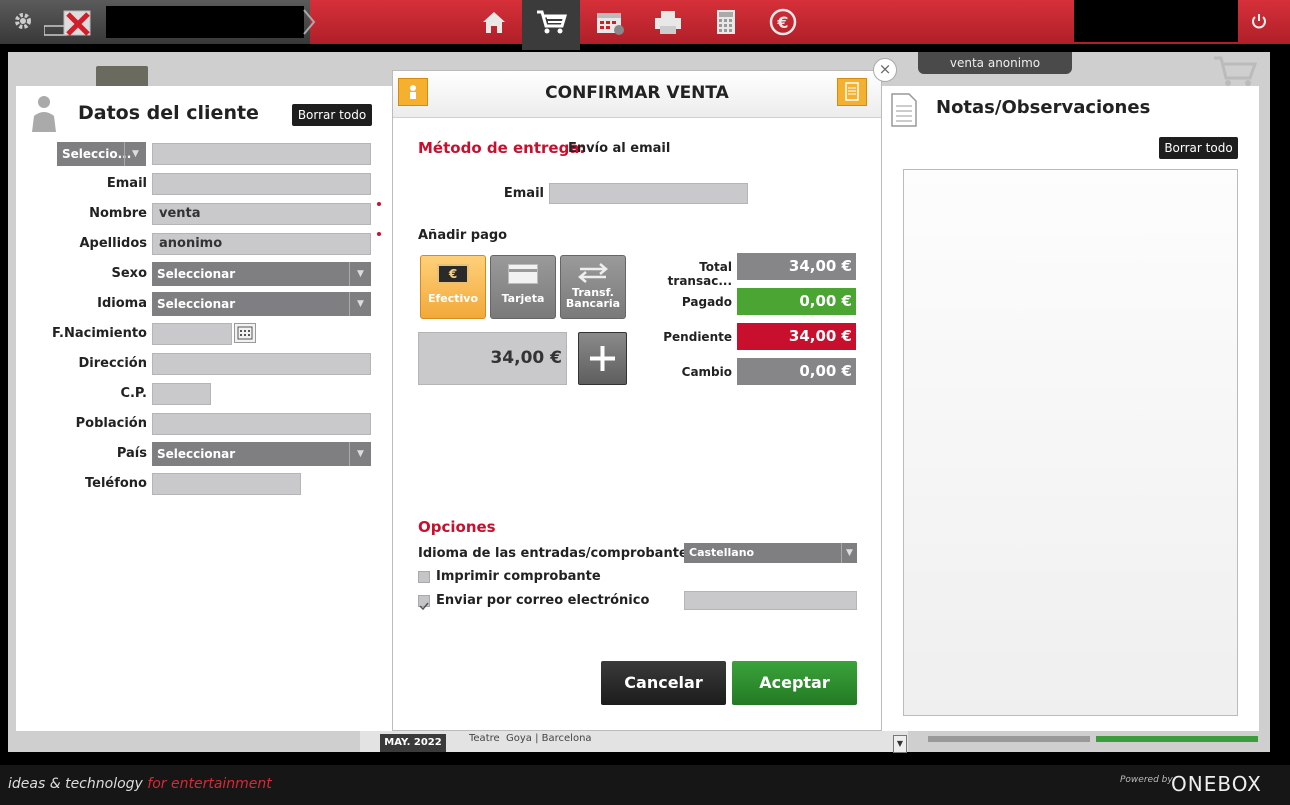 This screenshot has height=805, width=1290. I want to click on paid-label: Pagado, so click(706, 302).